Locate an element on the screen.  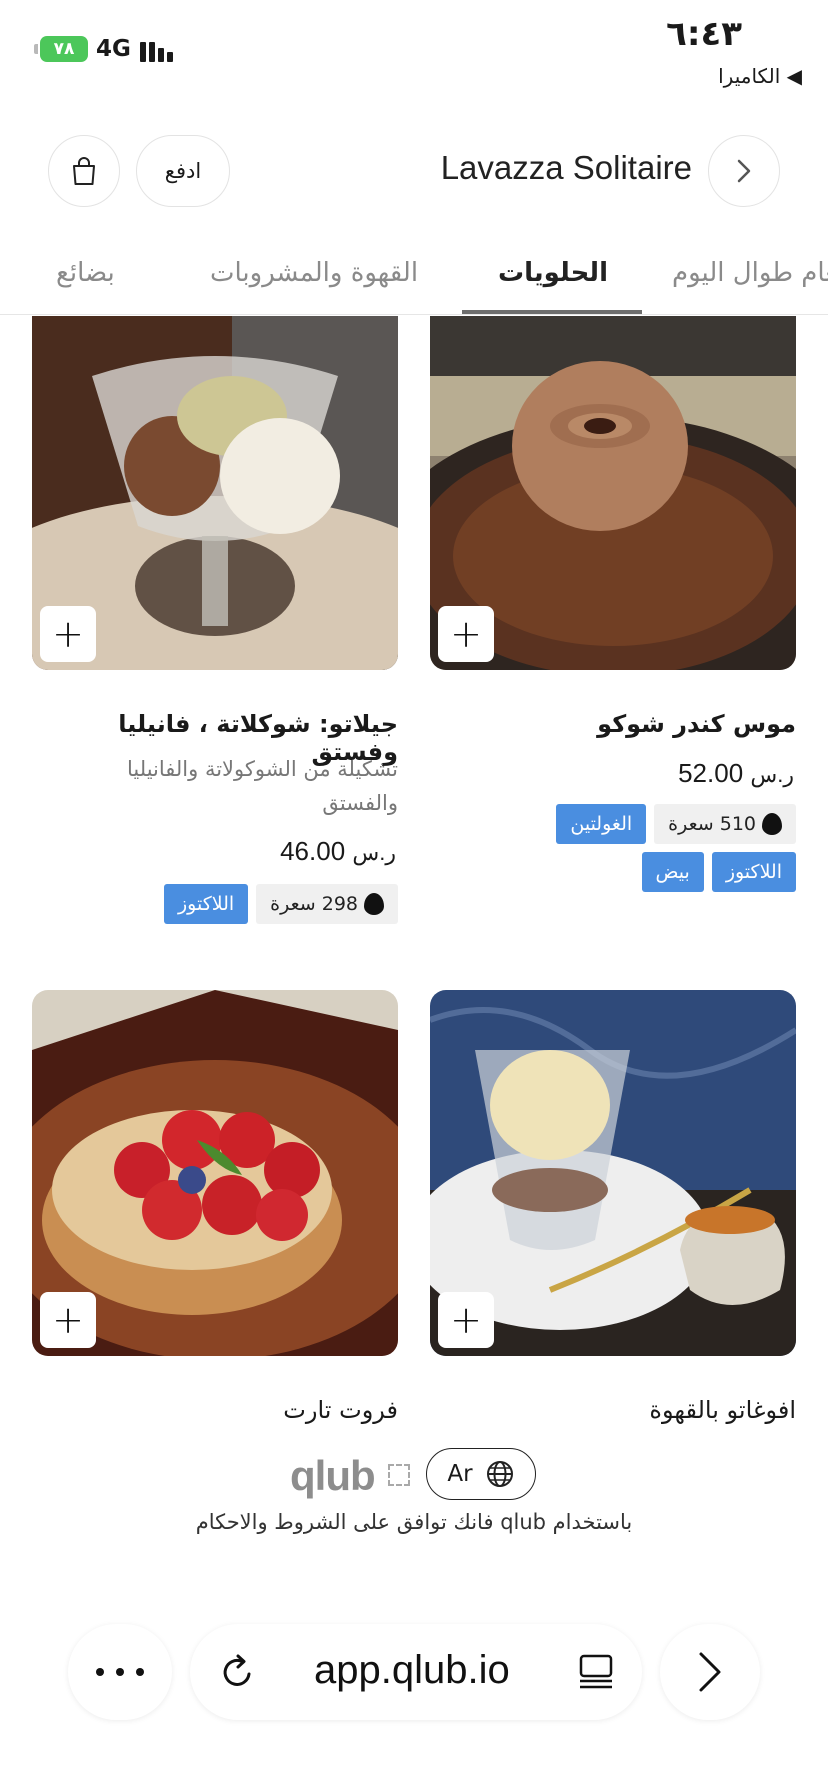
network-type: 4G is located at coordinates (113, 49).